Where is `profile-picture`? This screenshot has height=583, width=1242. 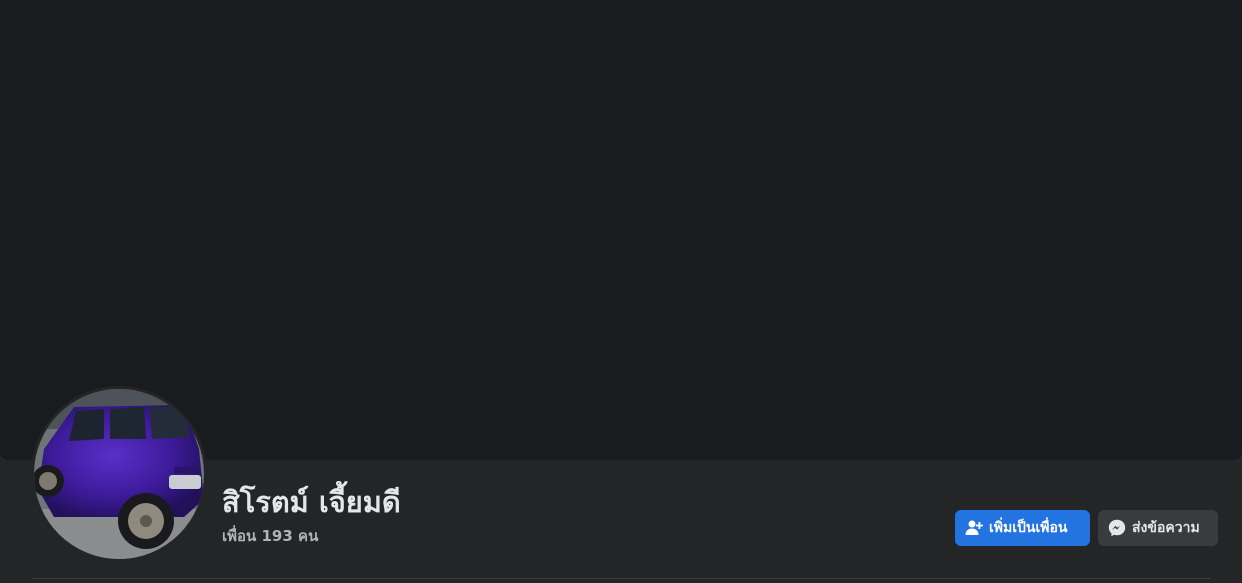
profile-picture is located at coordinates (119, 474).